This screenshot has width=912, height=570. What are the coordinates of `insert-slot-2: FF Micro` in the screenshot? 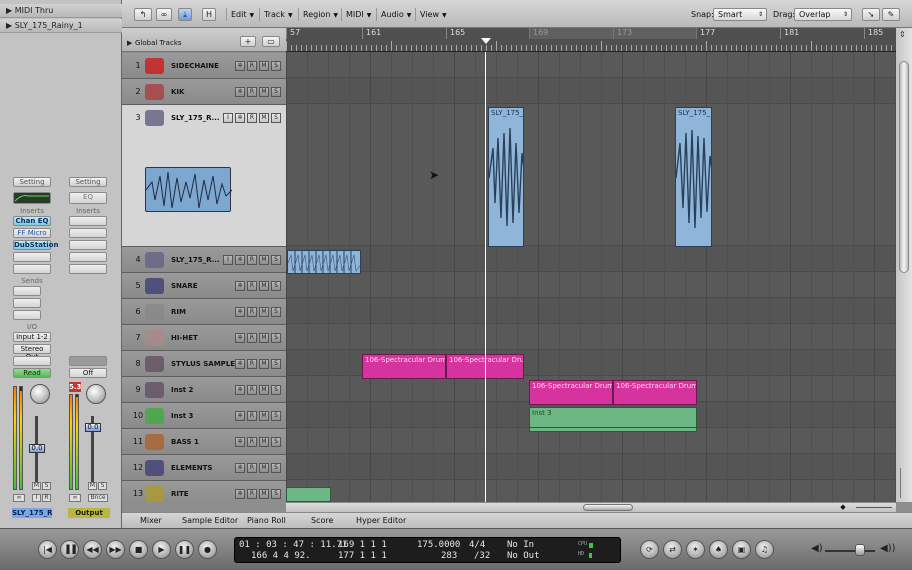 It's located at (32, 233).